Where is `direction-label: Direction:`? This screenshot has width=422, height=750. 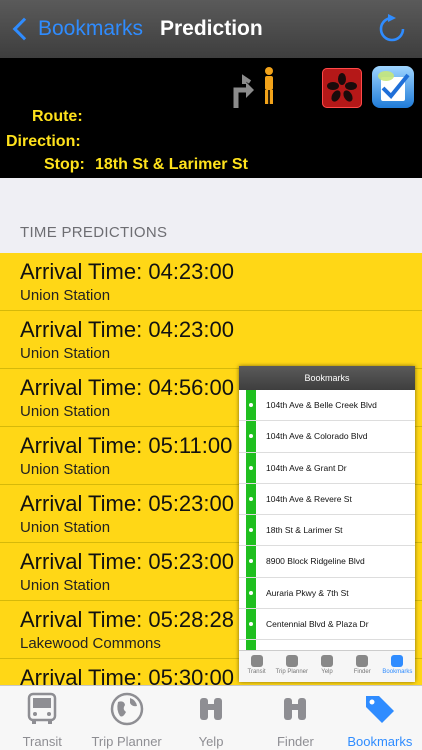
direction-label: Direction: is located at coordinates (43, 141).